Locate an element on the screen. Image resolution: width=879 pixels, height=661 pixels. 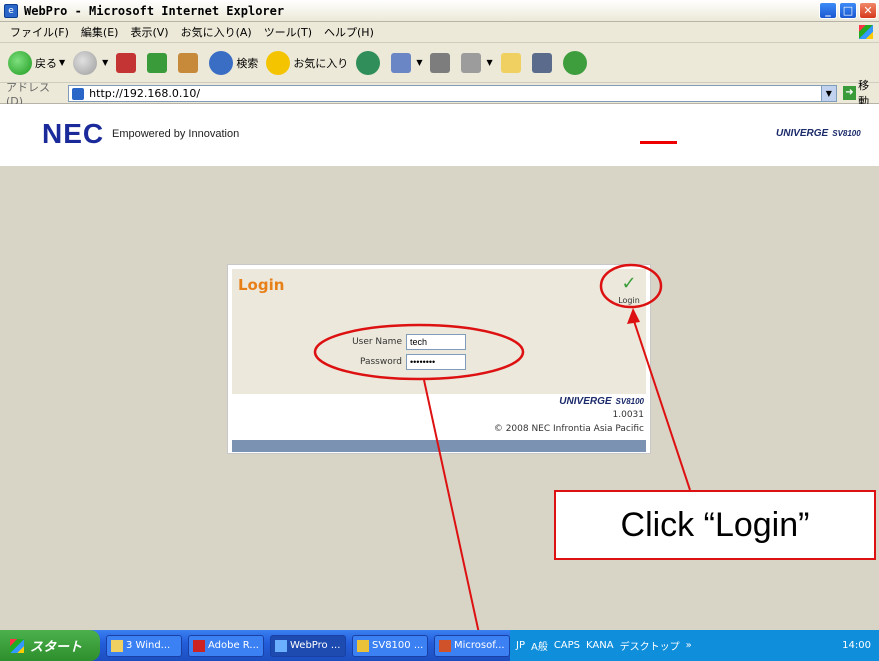
search-button: 検索 is located at coordinates (233, 62).